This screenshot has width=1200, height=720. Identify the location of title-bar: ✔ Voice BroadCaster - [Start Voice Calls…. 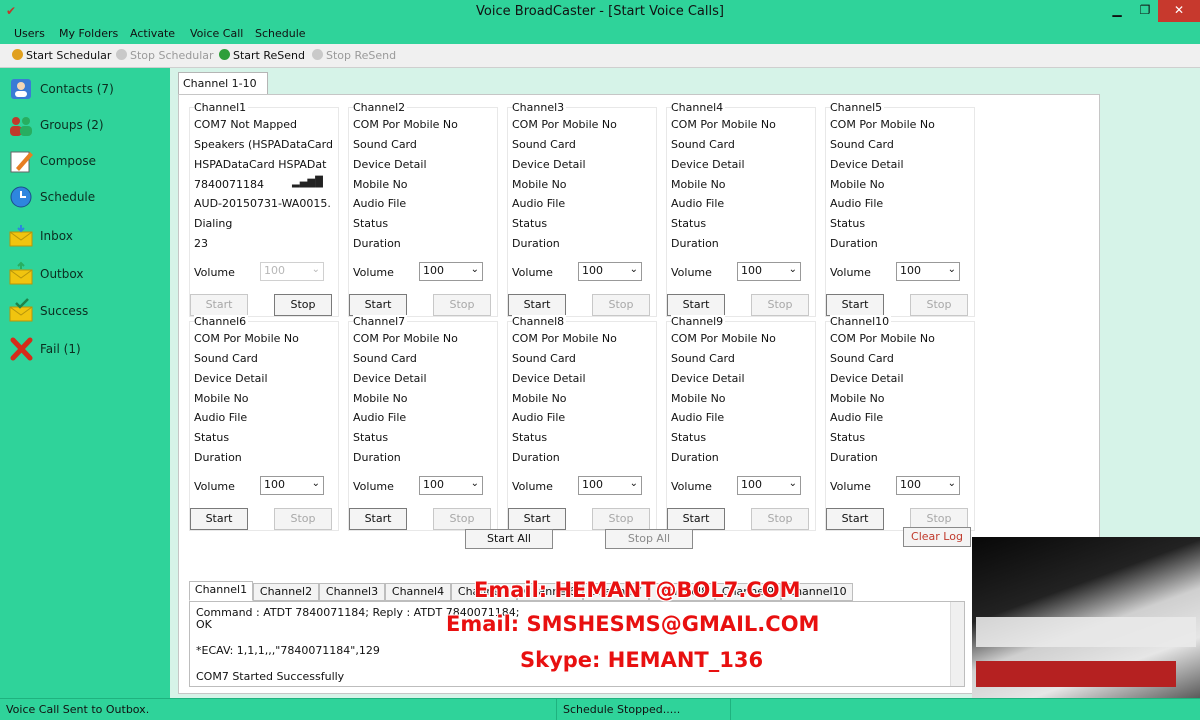
(600, 12).